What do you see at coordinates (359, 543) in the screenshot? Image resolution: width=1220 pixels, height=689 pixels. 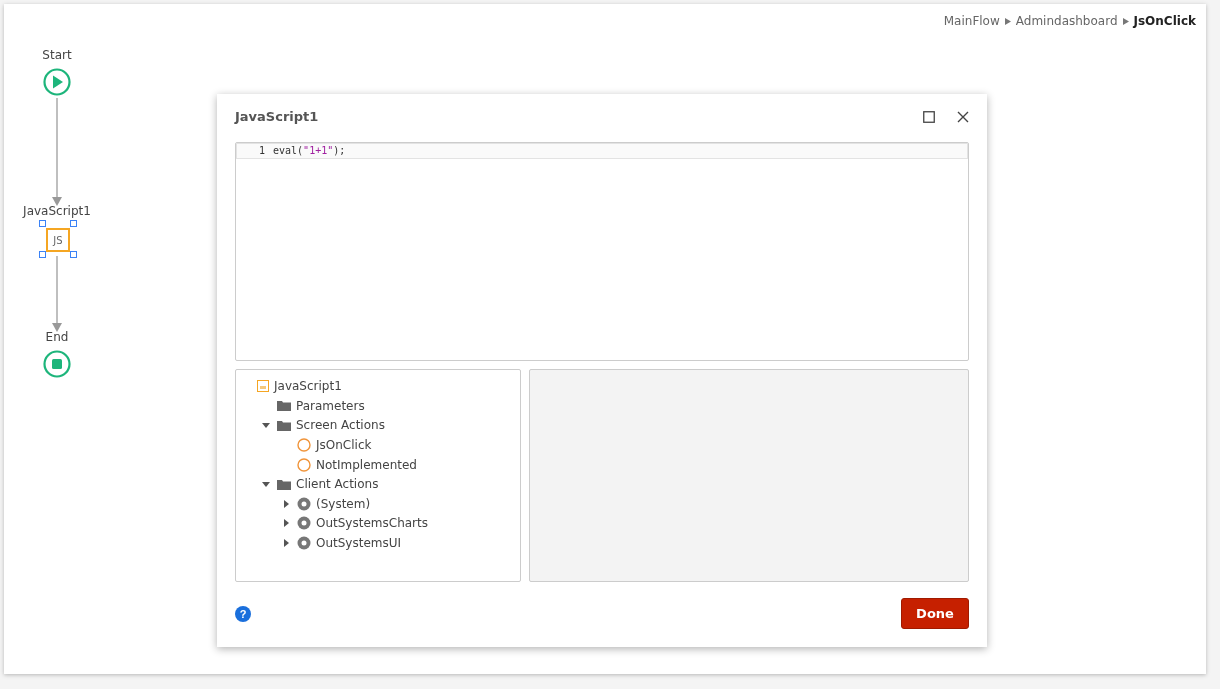 I see `tree-item-label: OutSystemsUI` at bounding box center [359, 543].